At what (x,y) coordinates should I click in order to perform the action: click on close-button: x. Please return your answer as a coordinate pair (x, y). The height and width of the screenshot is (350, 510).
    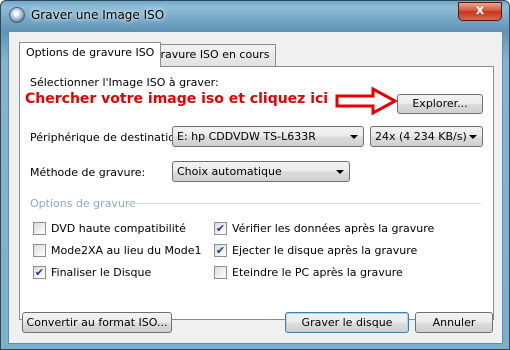
    Looking at the image, I should click on (480, 11).